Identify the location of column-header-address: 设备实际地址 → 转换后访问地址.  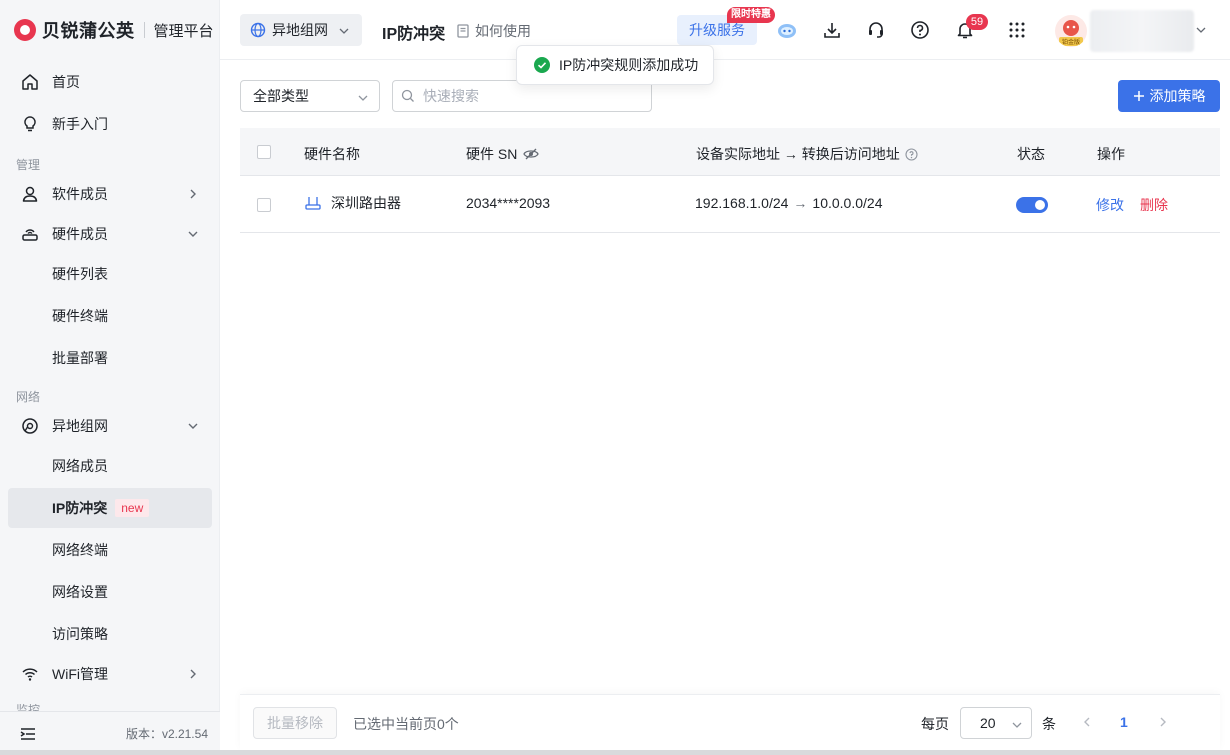
(807, 154).